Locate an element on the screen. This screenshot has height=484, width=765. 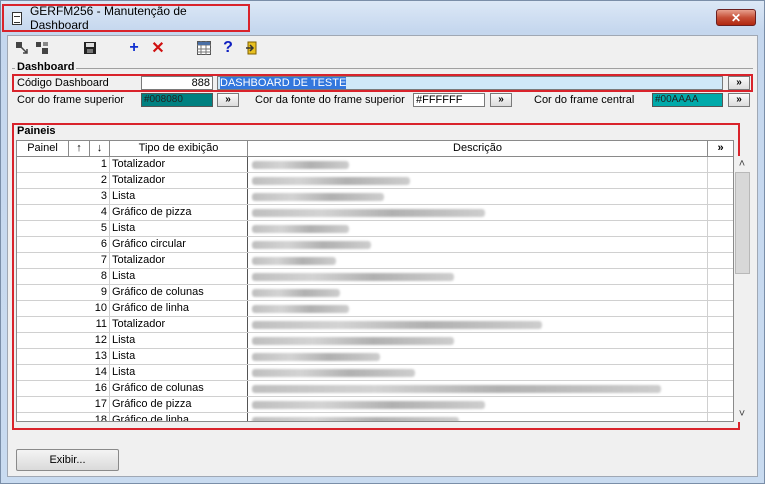
navigate-list-icon is located at coordinates (42, 48).